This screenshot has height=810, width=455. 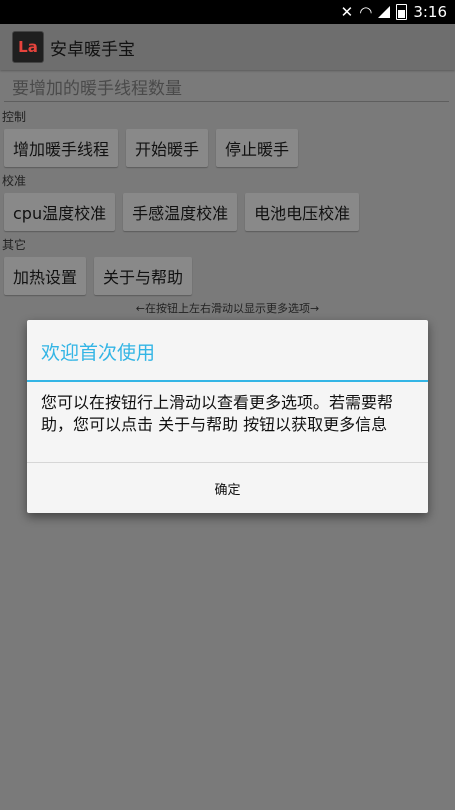 What do you see at coordinates (227, 47) in the screenshot?
I see `app-bar: La 安卓暖手宝` at bounding box center [227, 47].